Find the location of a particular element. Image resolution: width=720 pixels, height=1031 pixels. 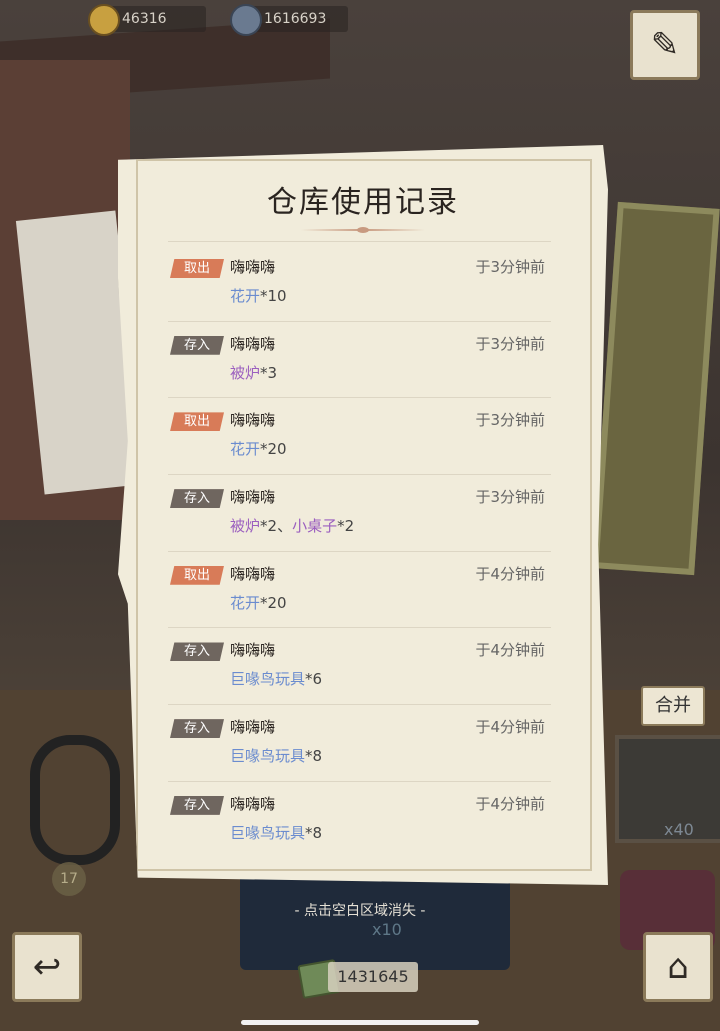

item-quantity: *3 is located at coordinates (269, 372).